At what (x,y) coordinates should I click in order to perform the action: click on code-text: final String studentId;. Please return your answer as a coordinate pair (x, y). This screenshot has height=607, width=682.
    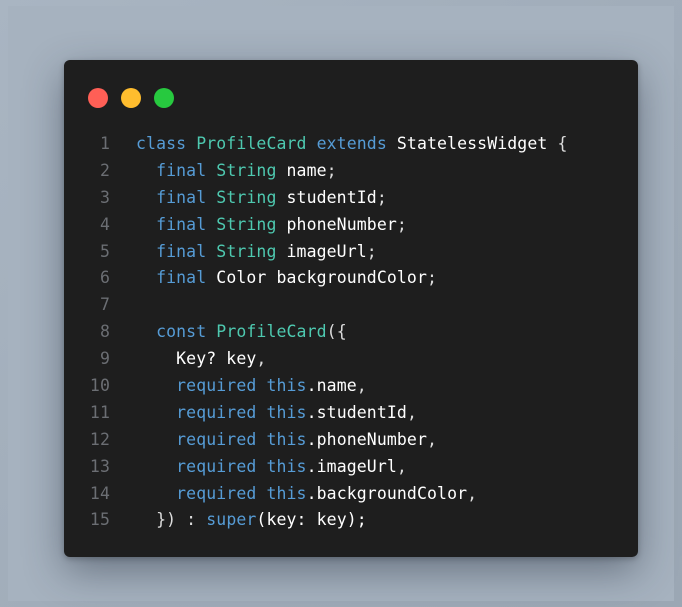
    Looking at the image, I should click on (261, 198).